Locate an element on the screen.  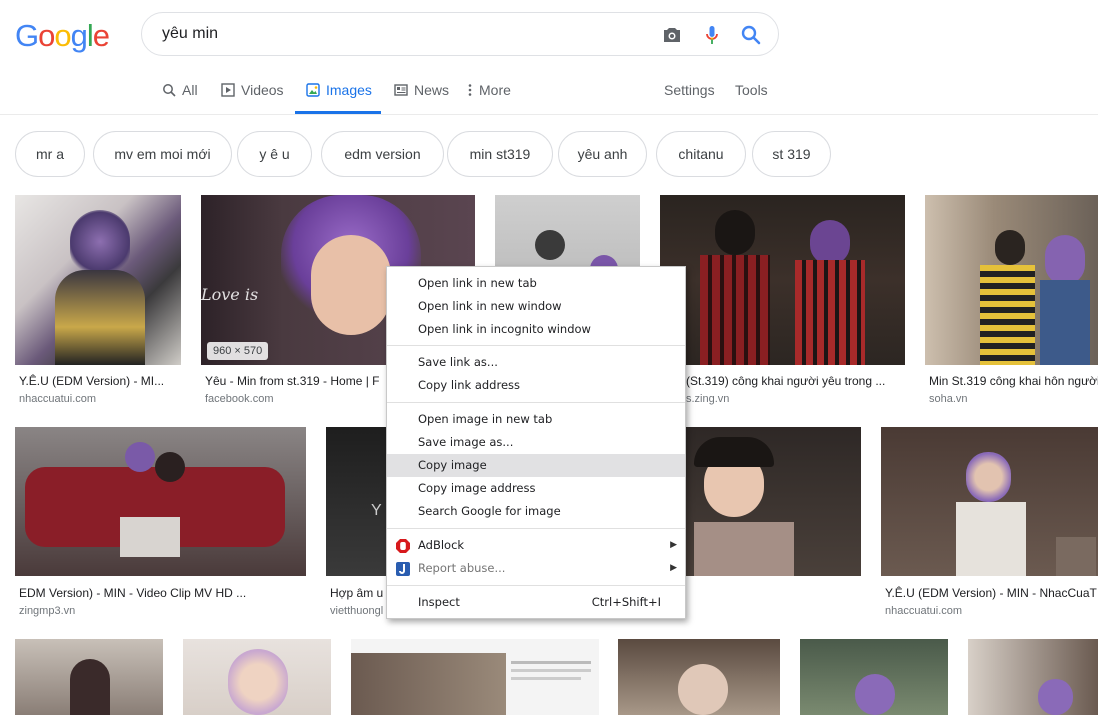
chip: mr a is located at coordinates (50, 154).